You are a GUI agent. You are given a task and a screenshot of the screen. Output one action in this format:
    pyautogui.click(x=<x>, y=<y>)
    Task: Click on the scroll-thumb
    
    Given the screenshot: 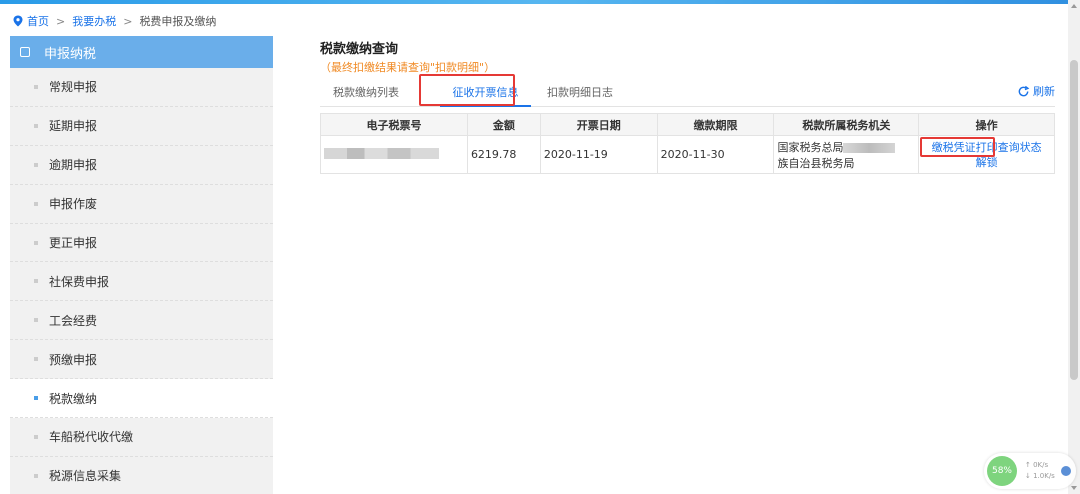 What is the action you would take?
    pyautogui.click(x=1074, y=220)
    